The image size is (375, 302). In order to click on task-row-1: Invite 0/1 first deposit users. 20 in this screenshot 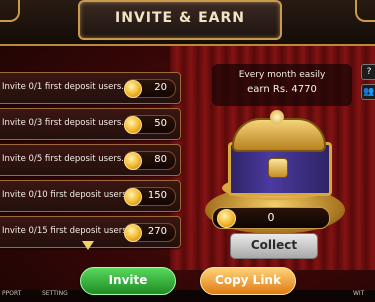, I will do `click(90, 88)`.